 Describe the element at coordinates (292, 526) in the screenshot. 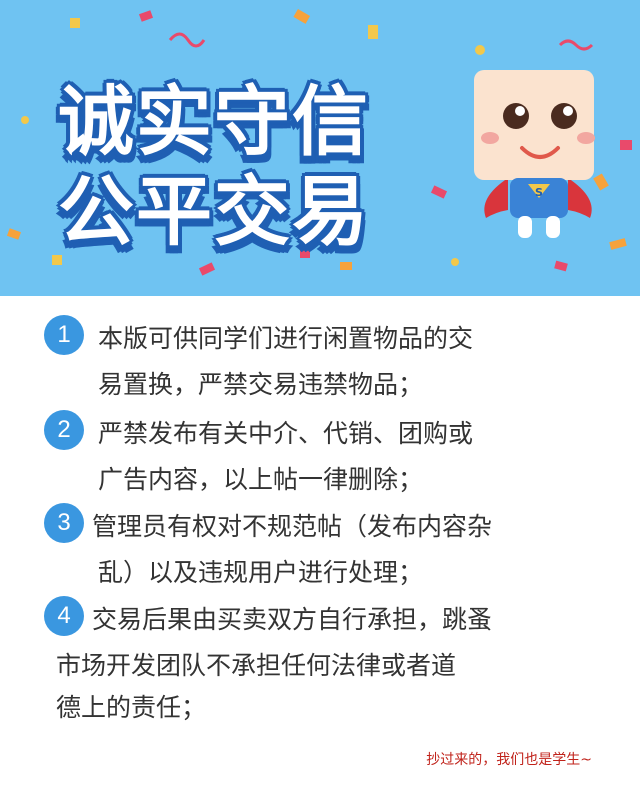

I see `rule-3-line-1: 管理员有权对不规范帖（发布内容杂` at that location.